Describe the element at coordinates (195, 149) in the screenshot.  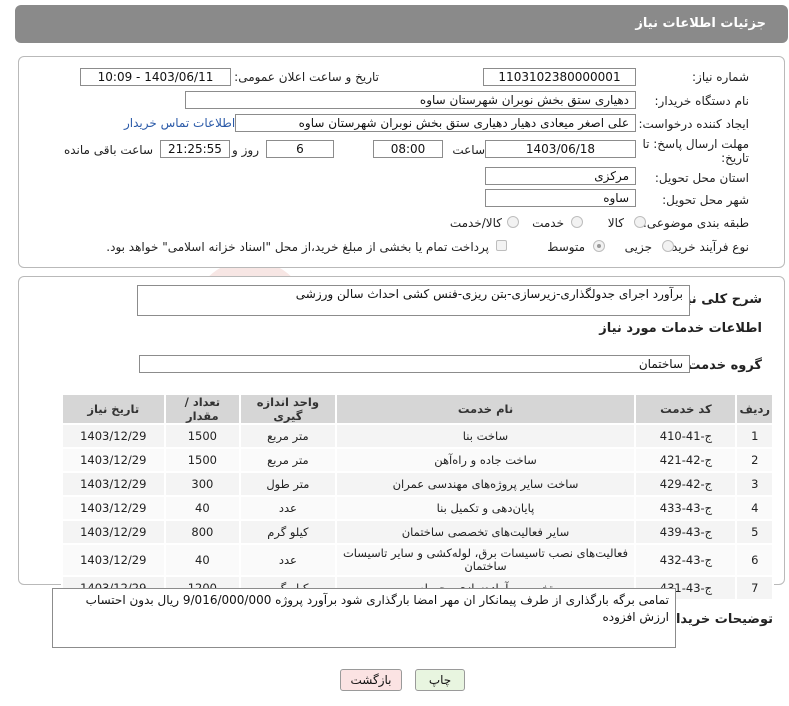
I see `remaining-time-field: 21:25:55` at that location.